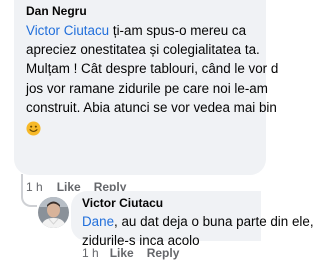 The width and height of the screenshot is (320, 260). Describe the element at coordinates (56, 11) in the screenshot. I see `comment-author: Dan Negru` at that location.